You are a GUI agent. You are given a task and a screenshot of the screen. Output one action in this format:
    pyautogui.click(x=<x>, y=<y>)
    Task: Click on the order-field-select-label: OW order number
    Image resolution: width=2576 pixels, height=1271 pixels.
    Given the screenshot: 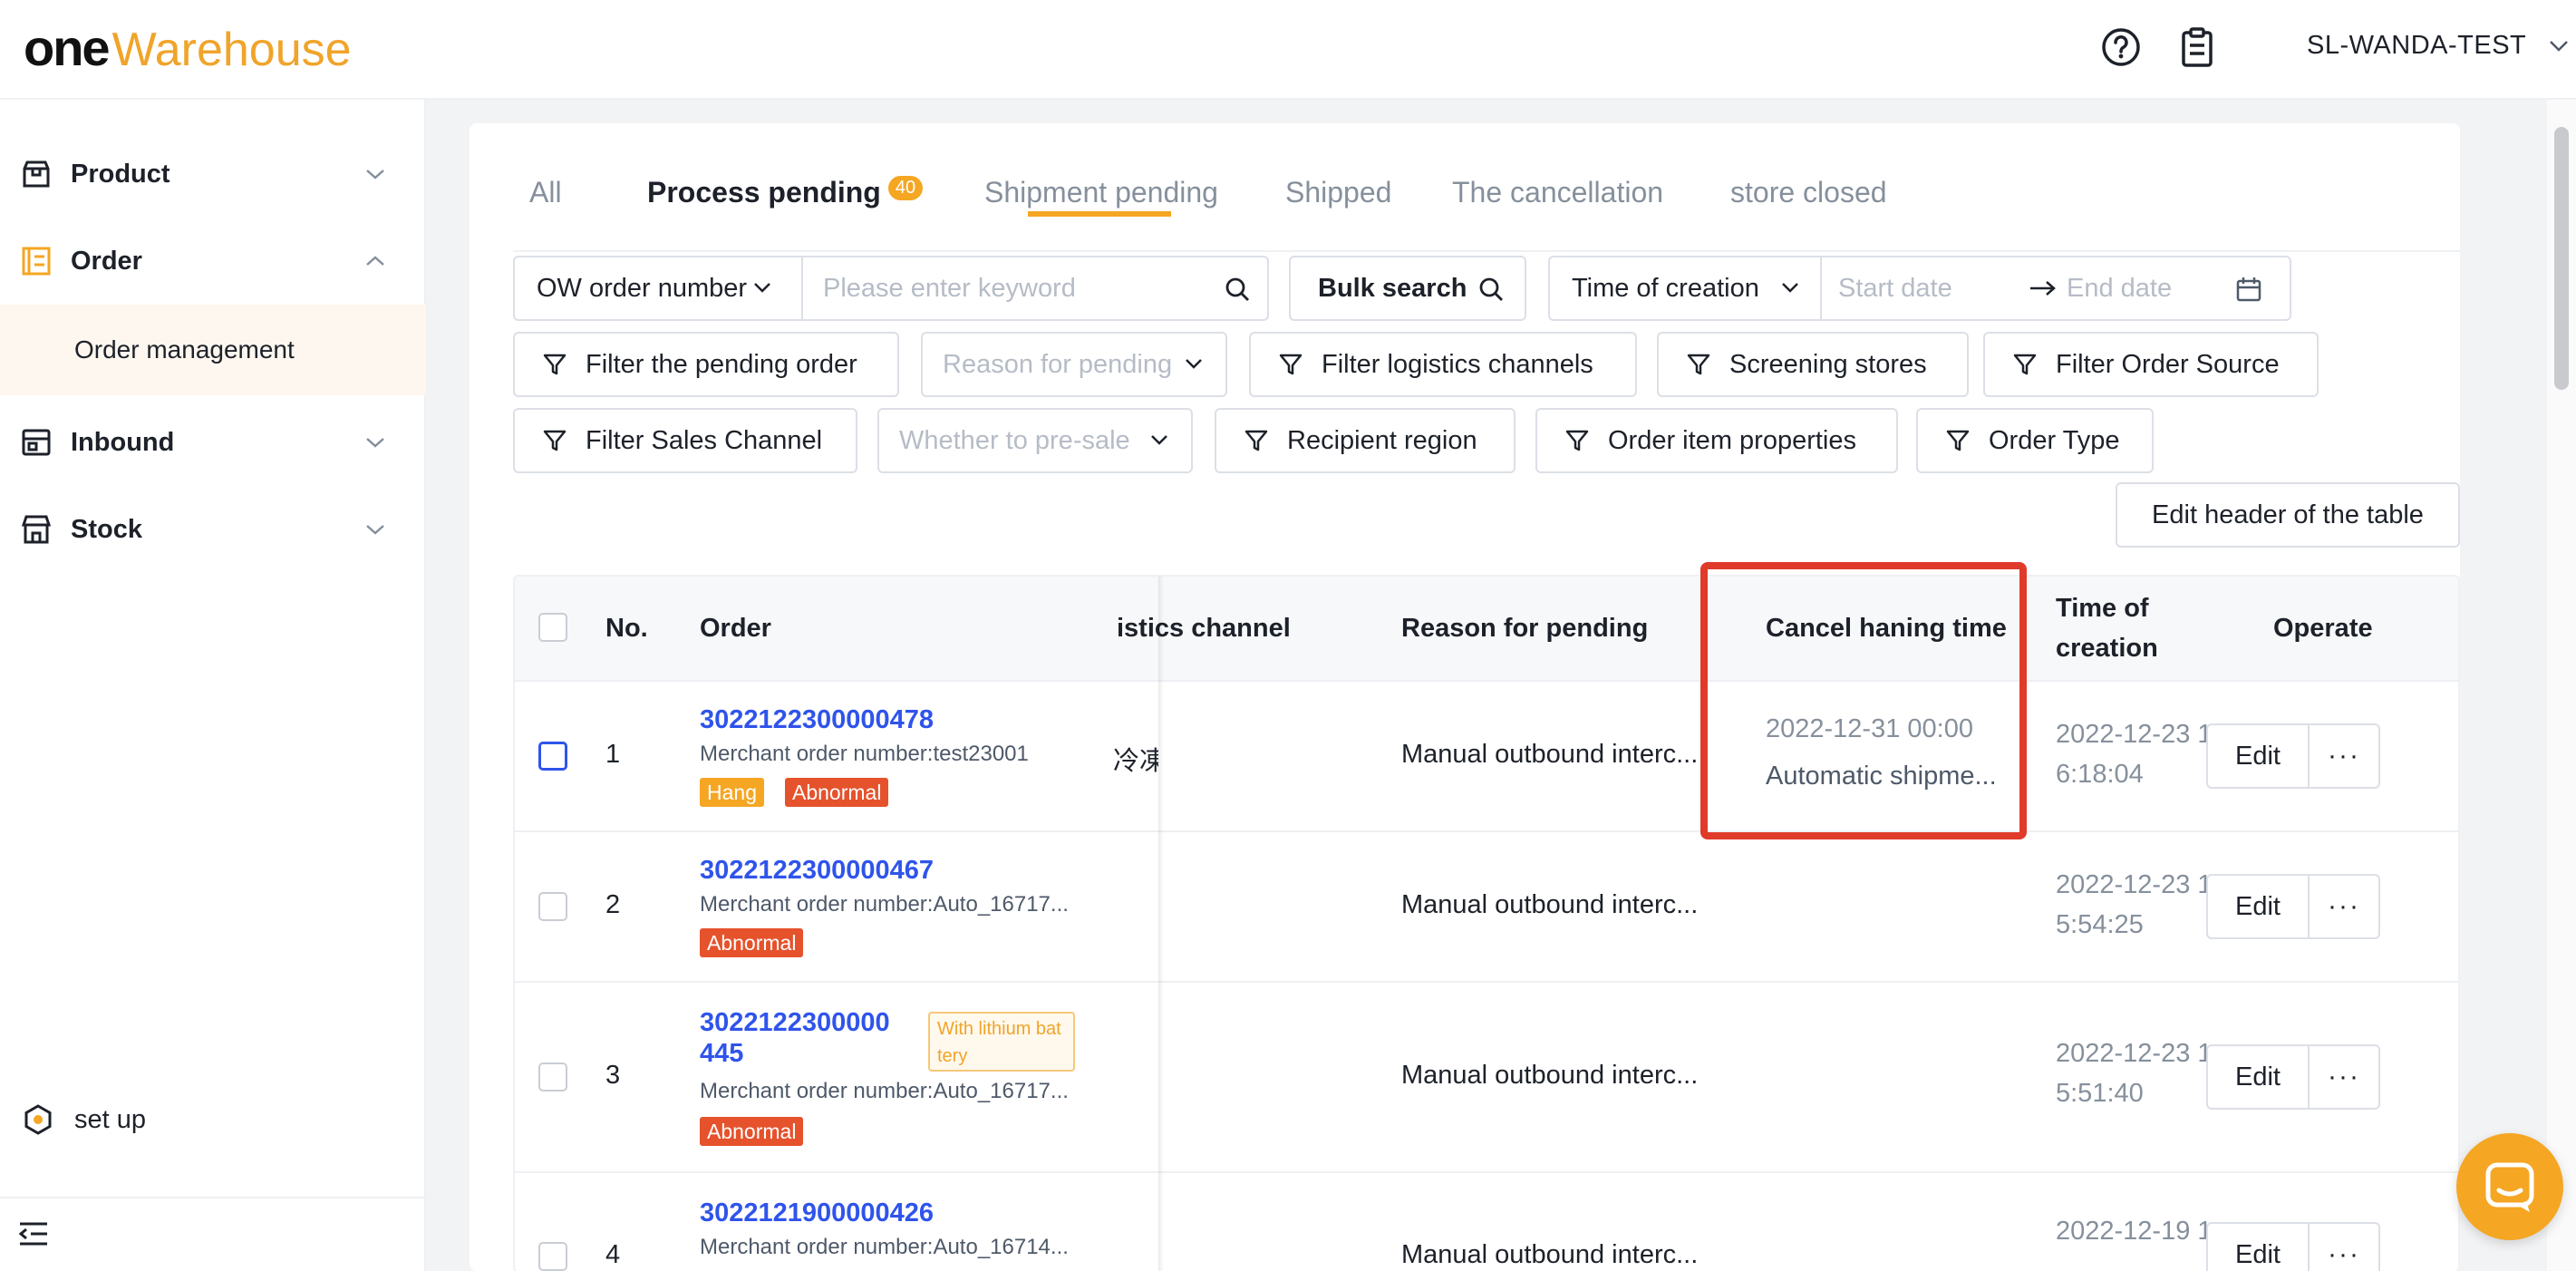 What is the action you would take?
    pyautogui.click(x=642, y=289)
    